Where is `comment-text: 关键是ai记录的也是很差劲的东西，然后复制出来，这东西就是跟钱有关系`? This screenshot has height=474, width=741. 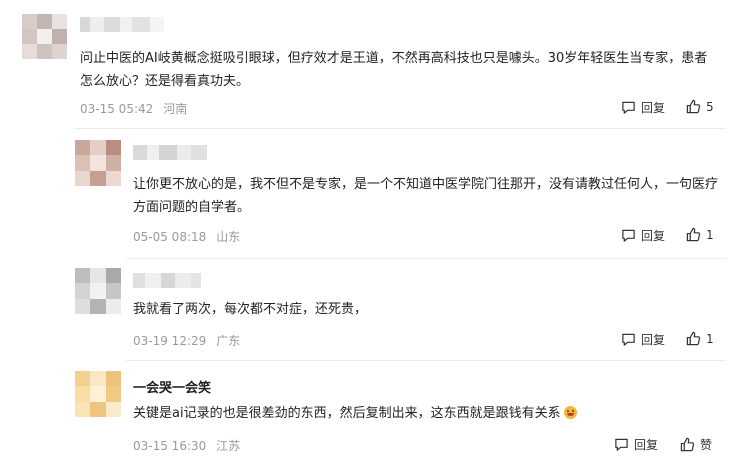
comment-text: 关键是ai记录的也是很差劲的东西，然后复制出来，这东西就是跟钱有关系 is located at coordinates (429, 413).